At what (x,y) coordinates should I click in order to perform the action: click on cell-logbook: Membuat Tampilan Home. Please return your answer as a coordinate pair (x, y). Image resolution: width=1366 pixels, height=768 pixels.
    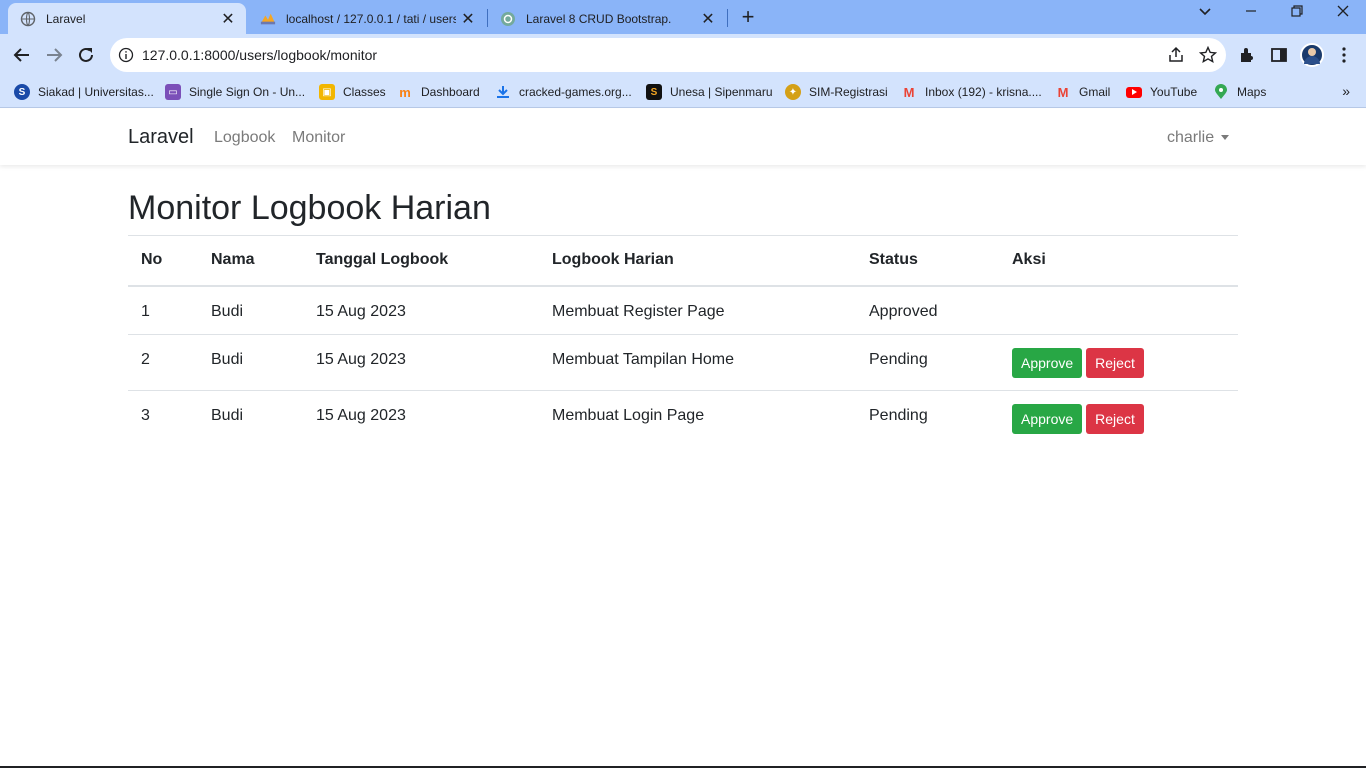
    Looking at the image, I should click on (697, 362).